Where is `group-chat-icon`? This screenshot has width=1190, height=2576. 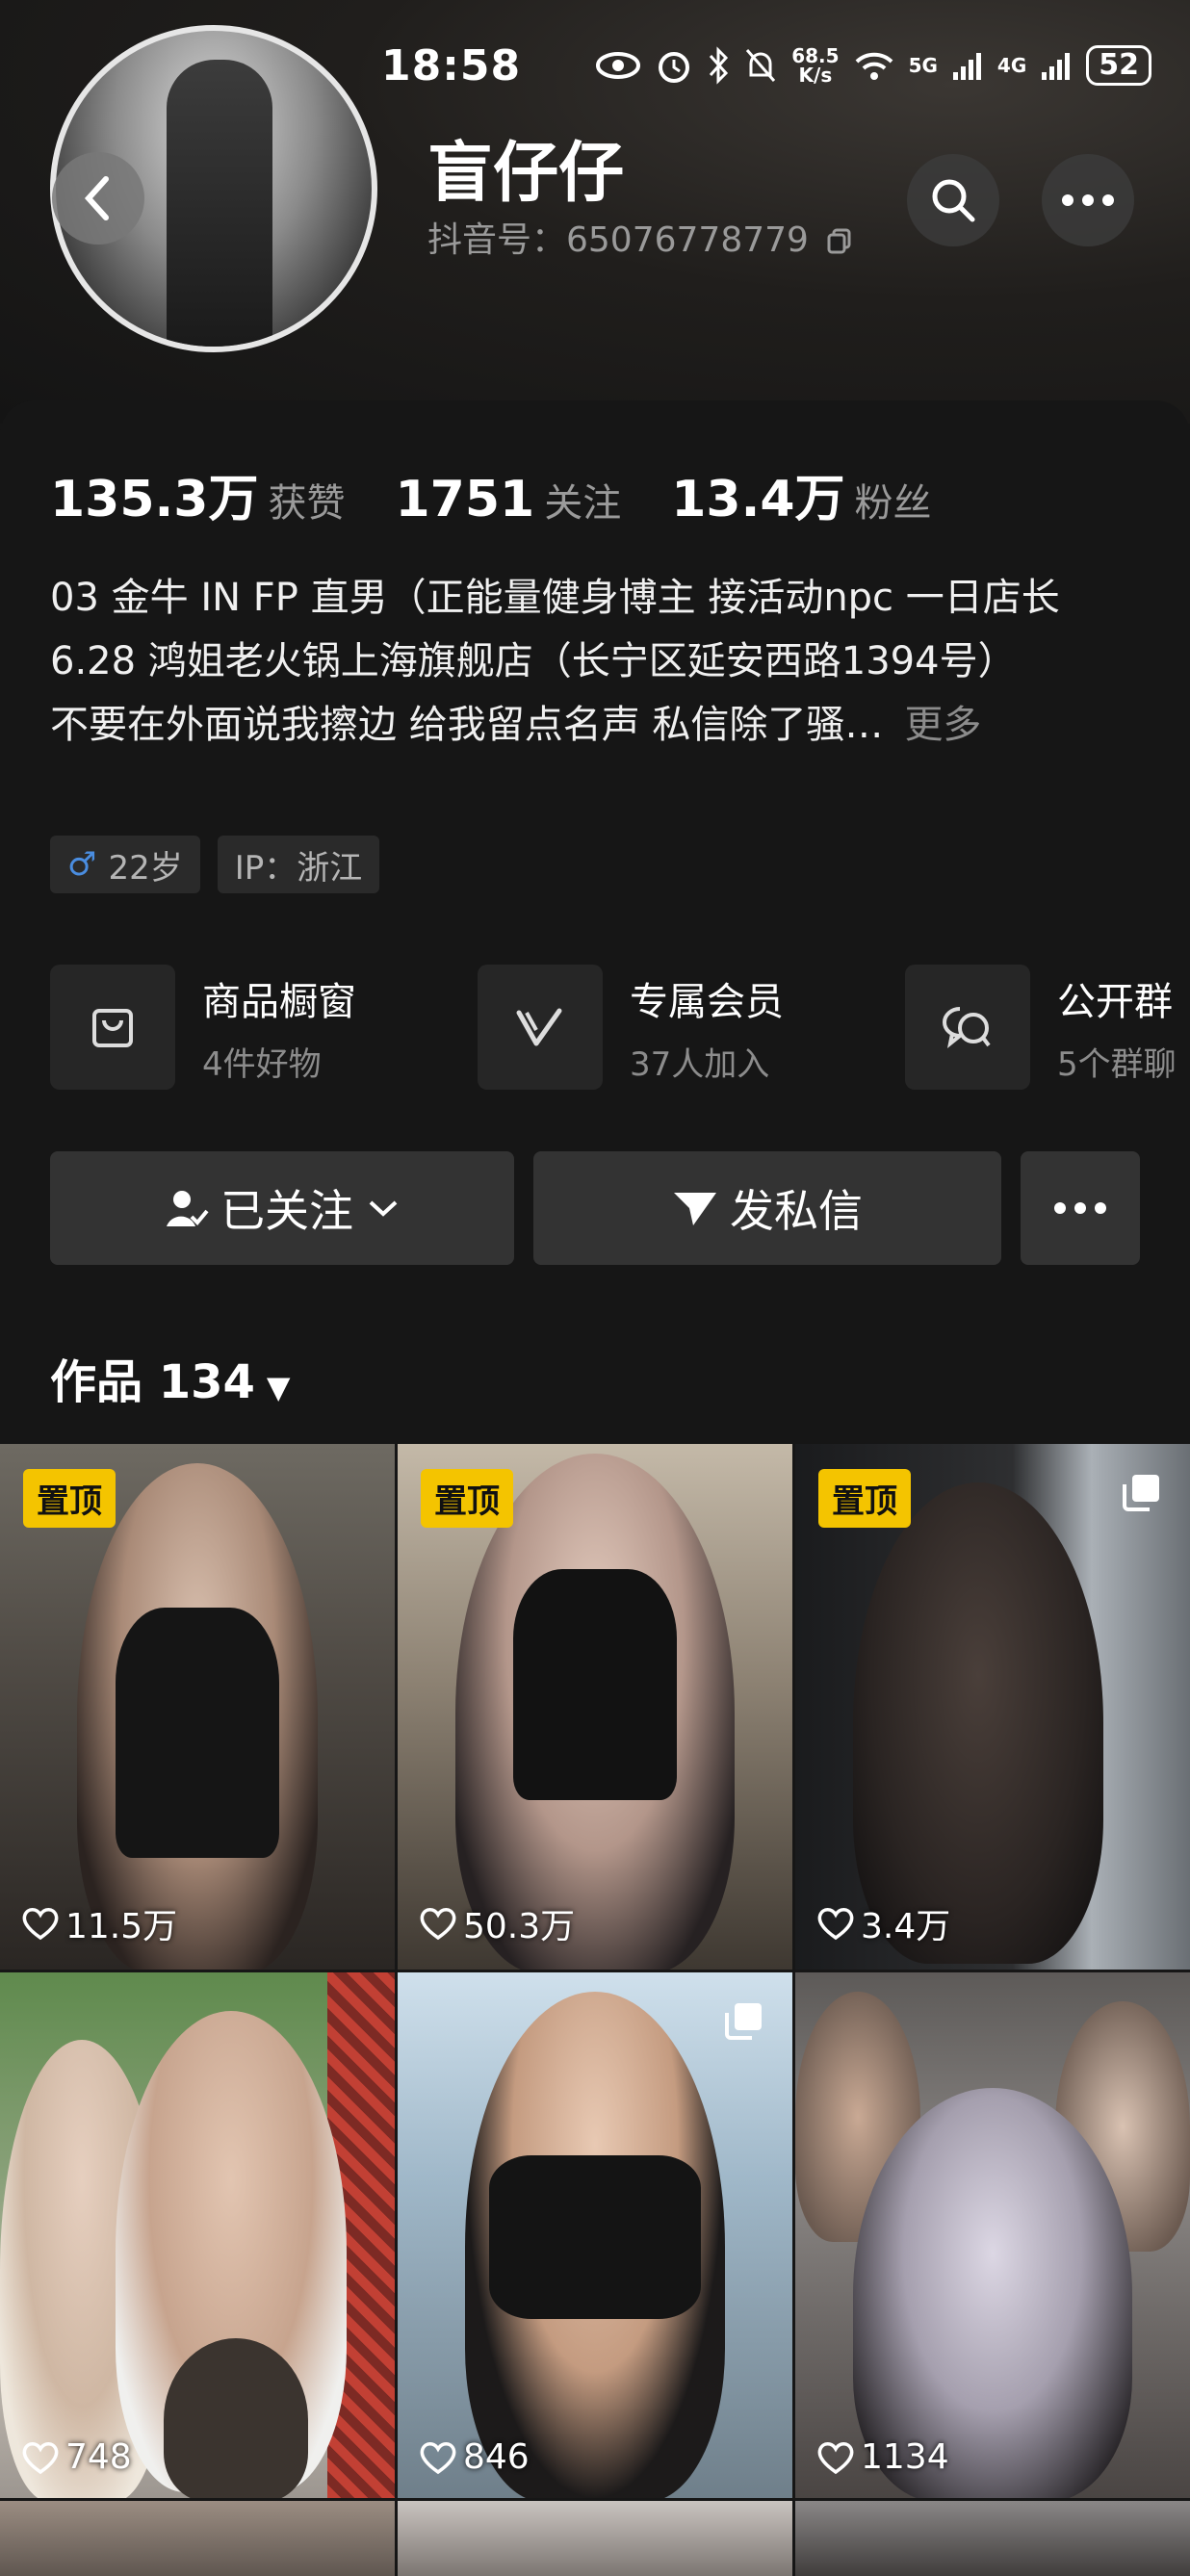
group-chat-icon is located at coordinates (968, 1028).